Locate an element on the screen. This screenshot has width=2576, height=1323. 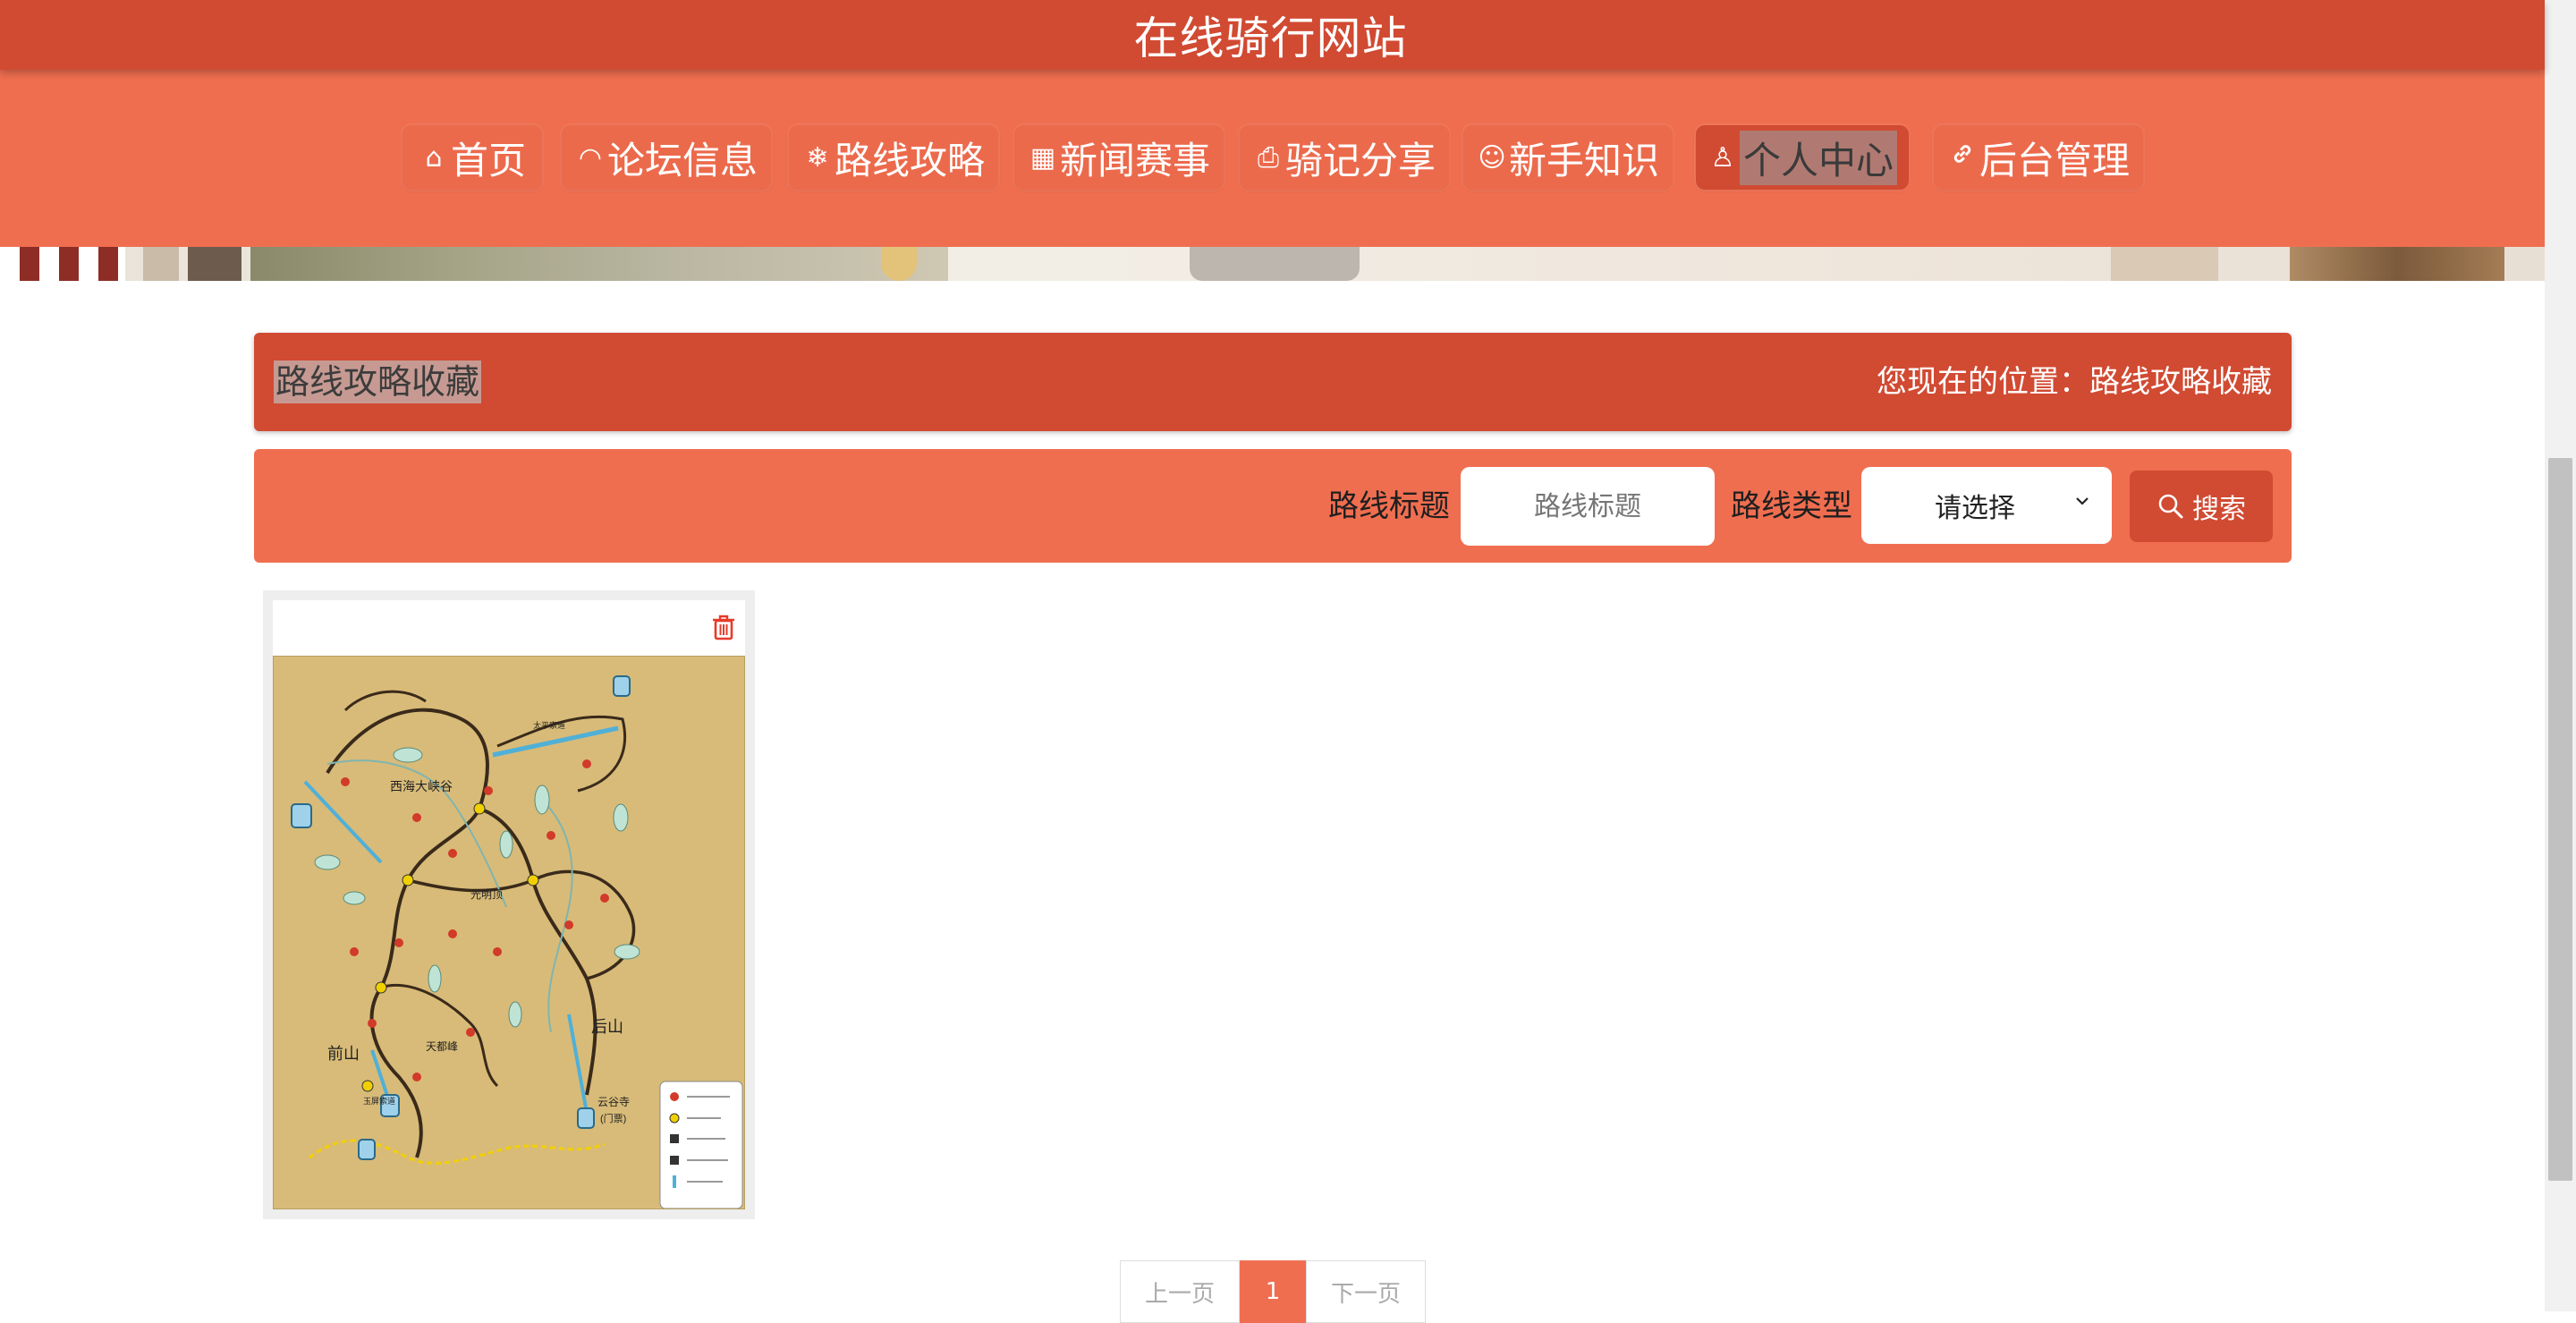
user-icon: ♙ is located at coordinates (1722, 157).